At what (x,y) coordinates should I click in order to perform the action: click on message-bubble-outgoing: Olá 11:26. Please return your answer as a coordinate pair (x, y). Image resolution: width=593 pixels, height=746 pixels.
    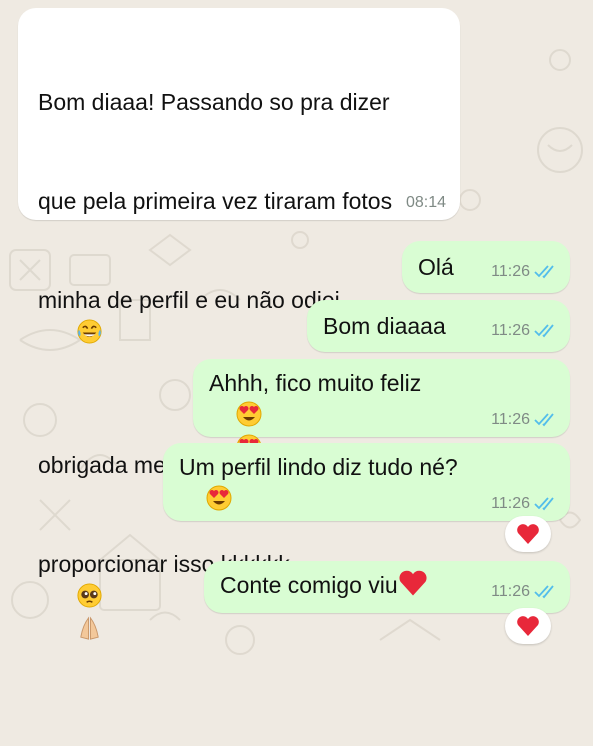
    Looking at the image, I should click on (486, 267).